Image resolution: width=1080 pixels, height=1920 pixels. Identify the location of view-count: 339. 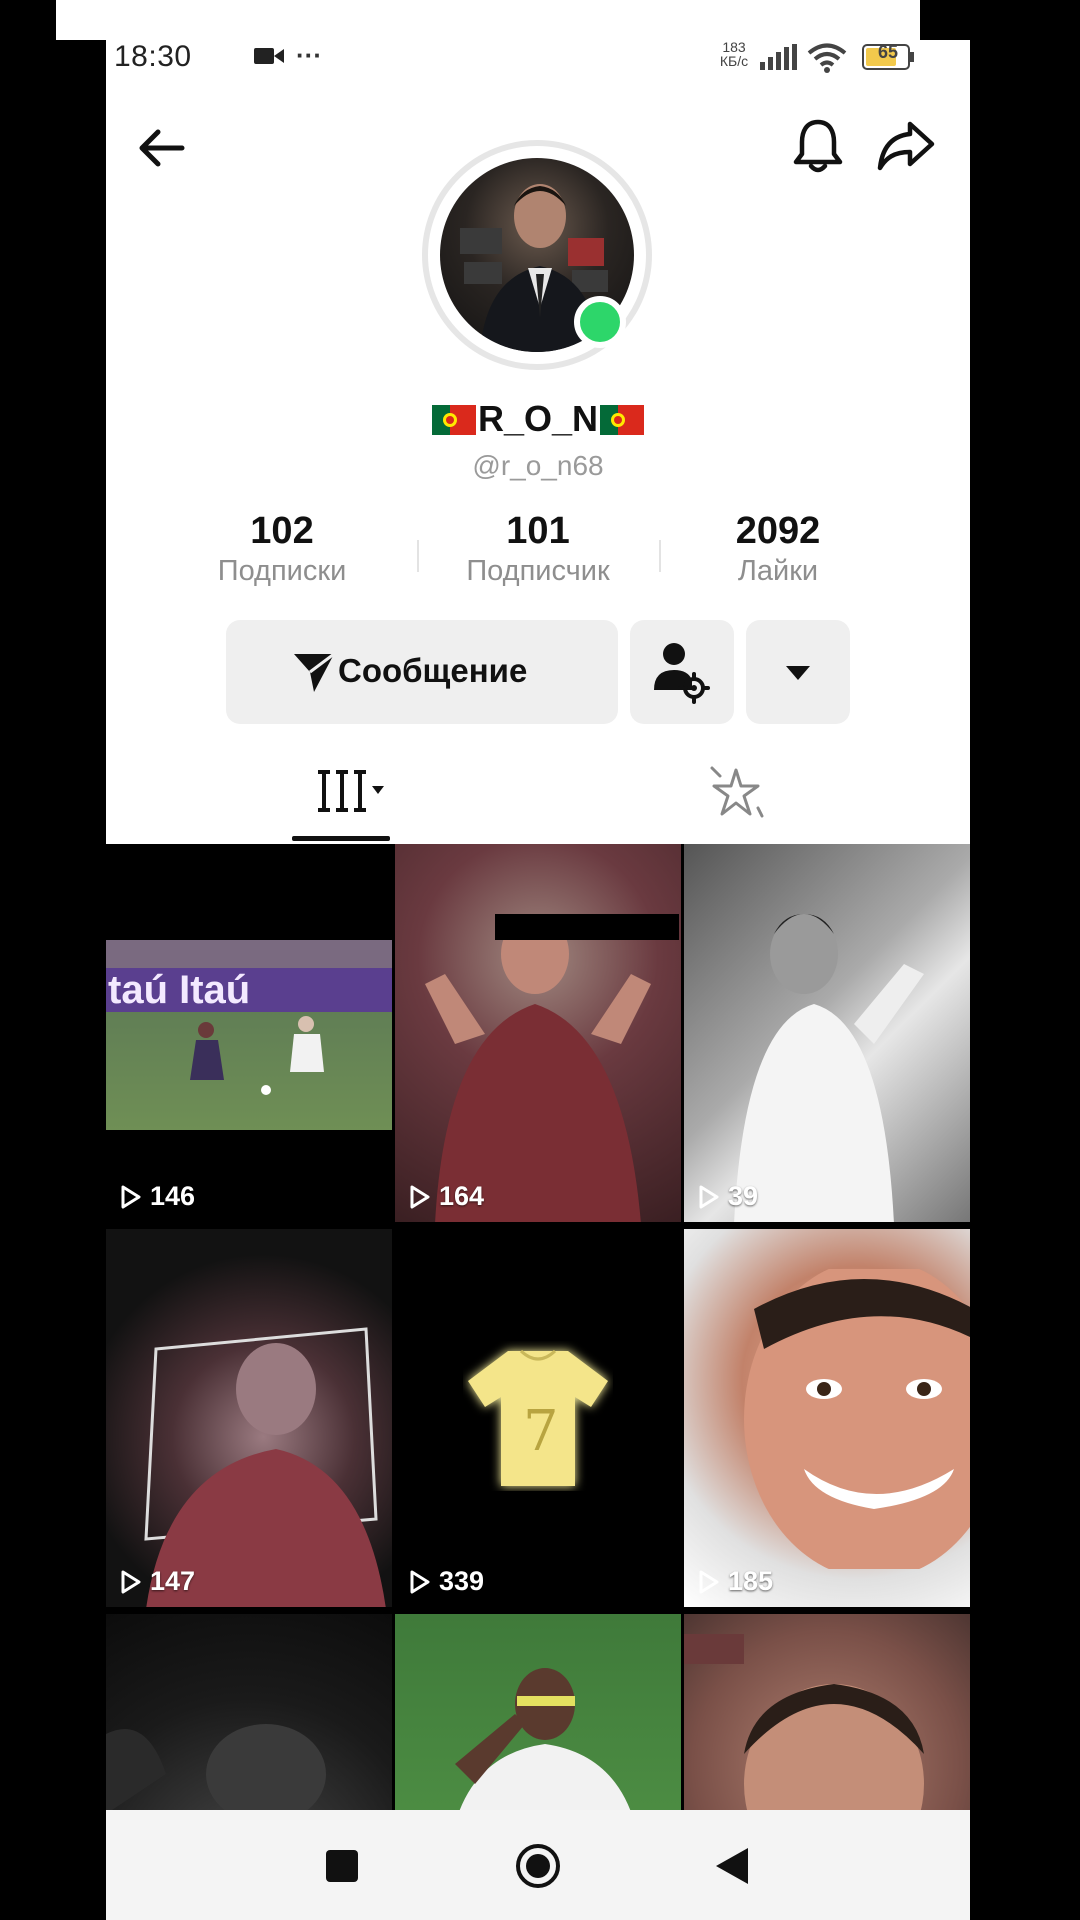
(446, 1581).